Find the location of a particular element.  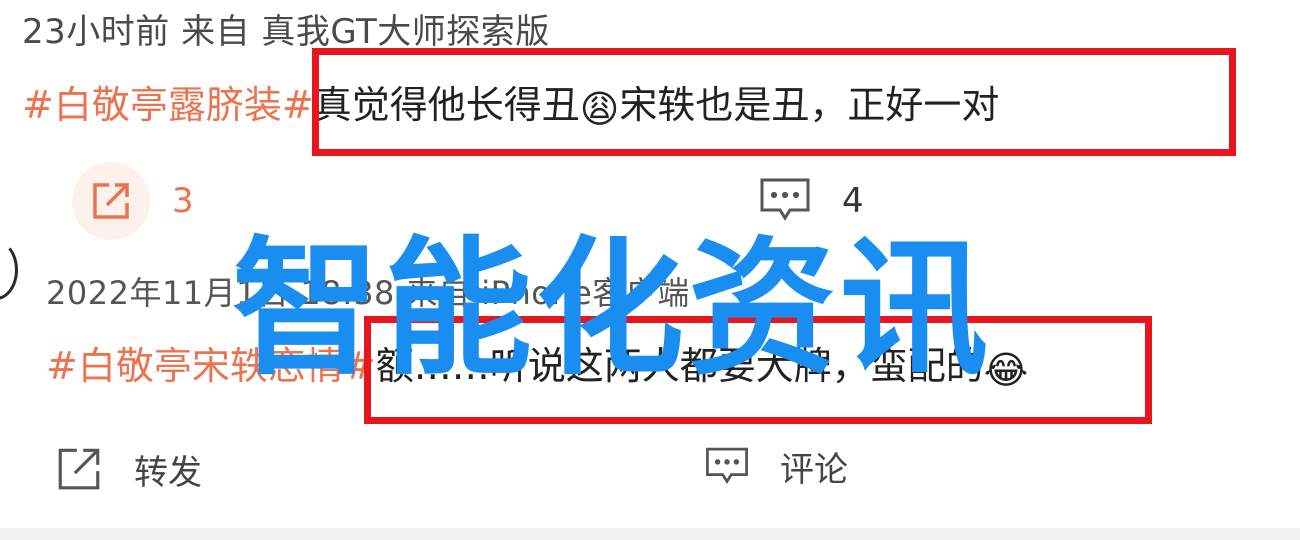

post1-highlight-box is located at coordinates (774, 102).